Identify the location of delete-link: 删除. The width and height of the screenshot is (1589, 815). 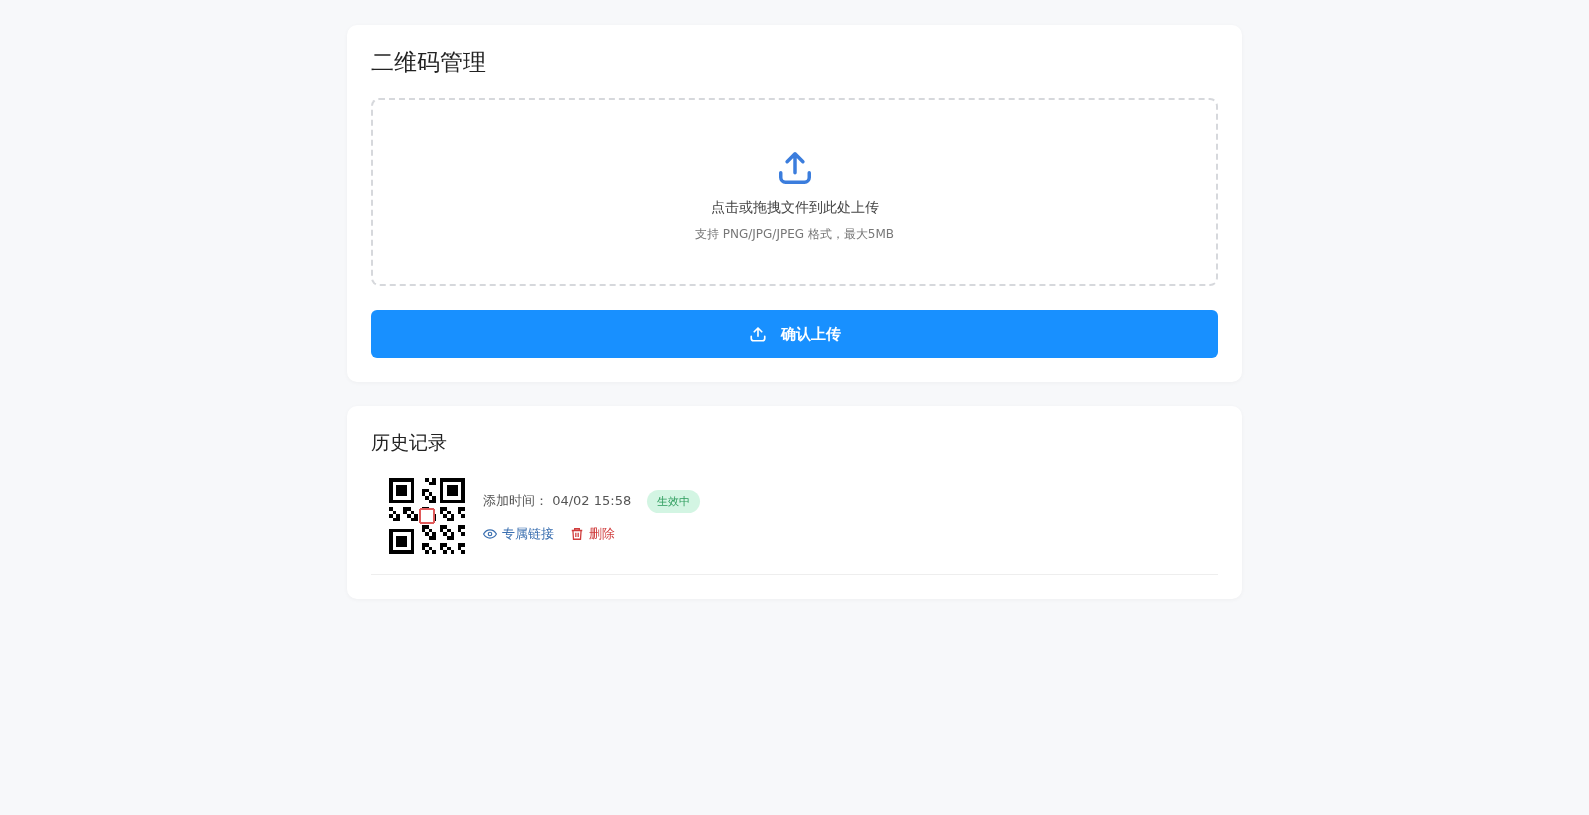
(592, 533).